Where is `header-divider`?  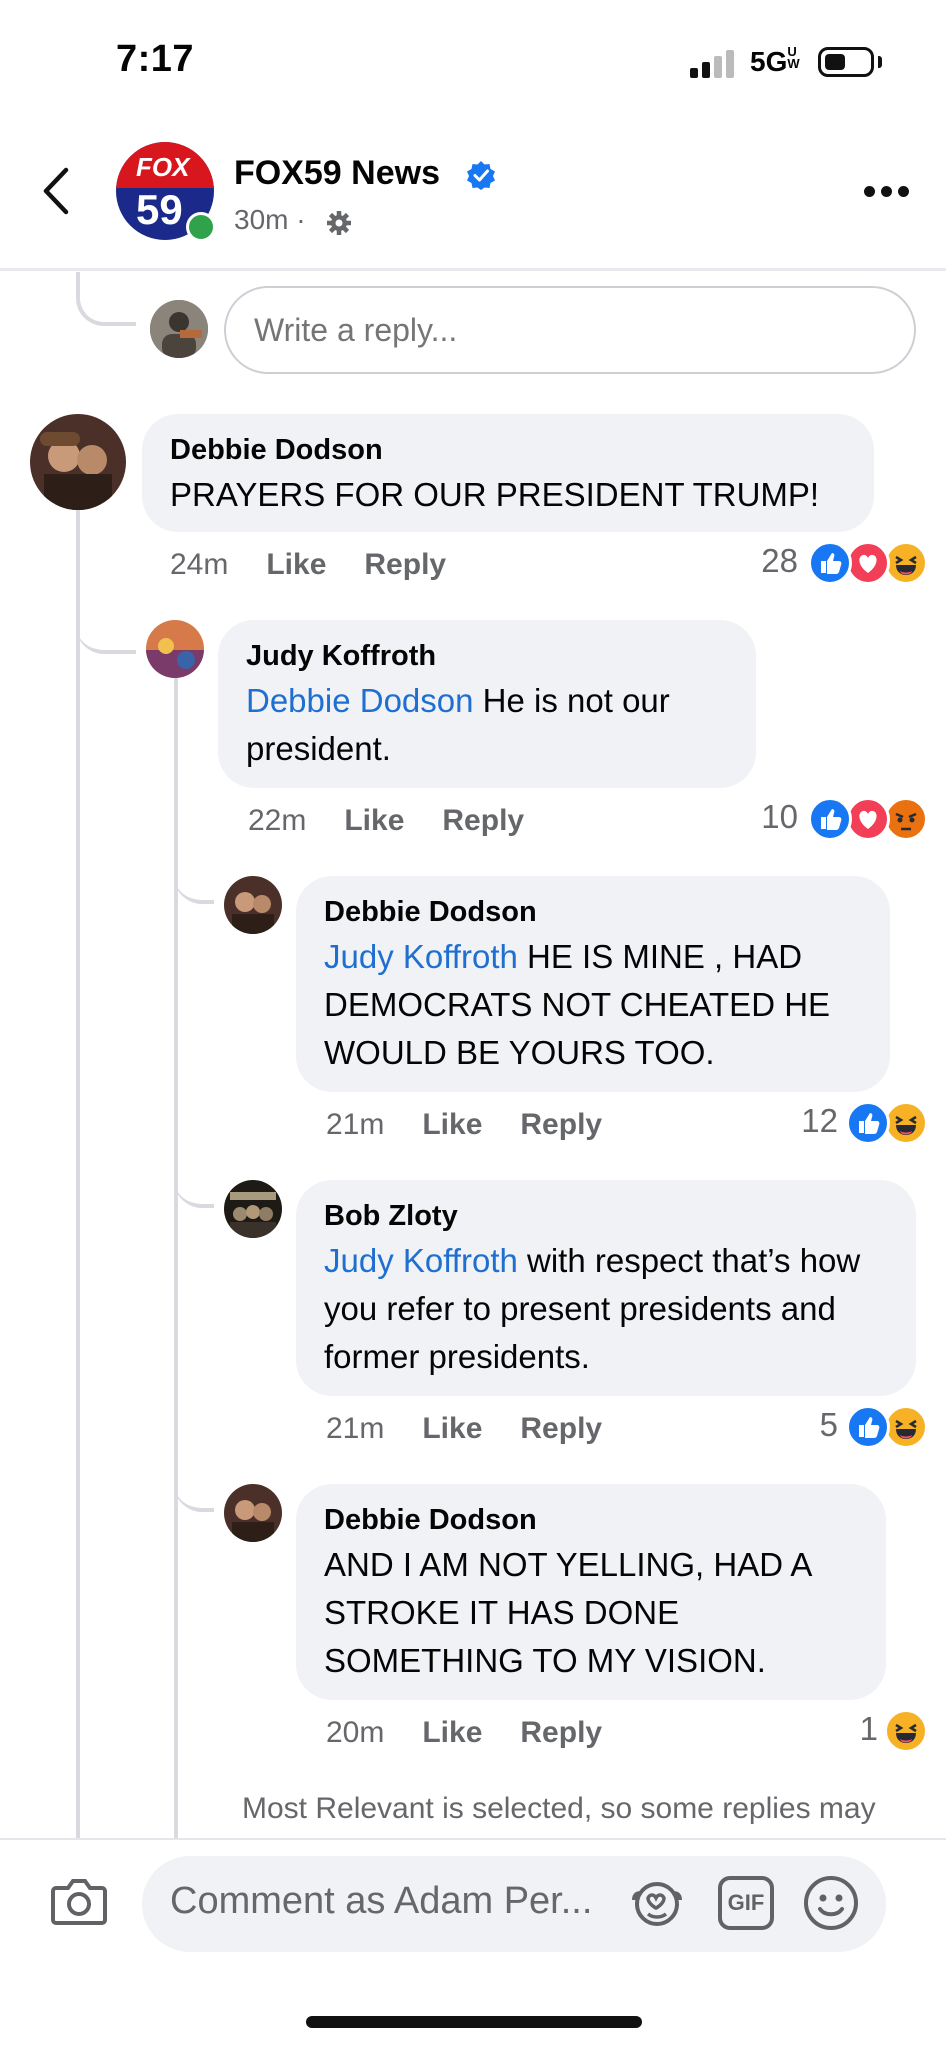 header-divider is located at coordinates (473, 269).